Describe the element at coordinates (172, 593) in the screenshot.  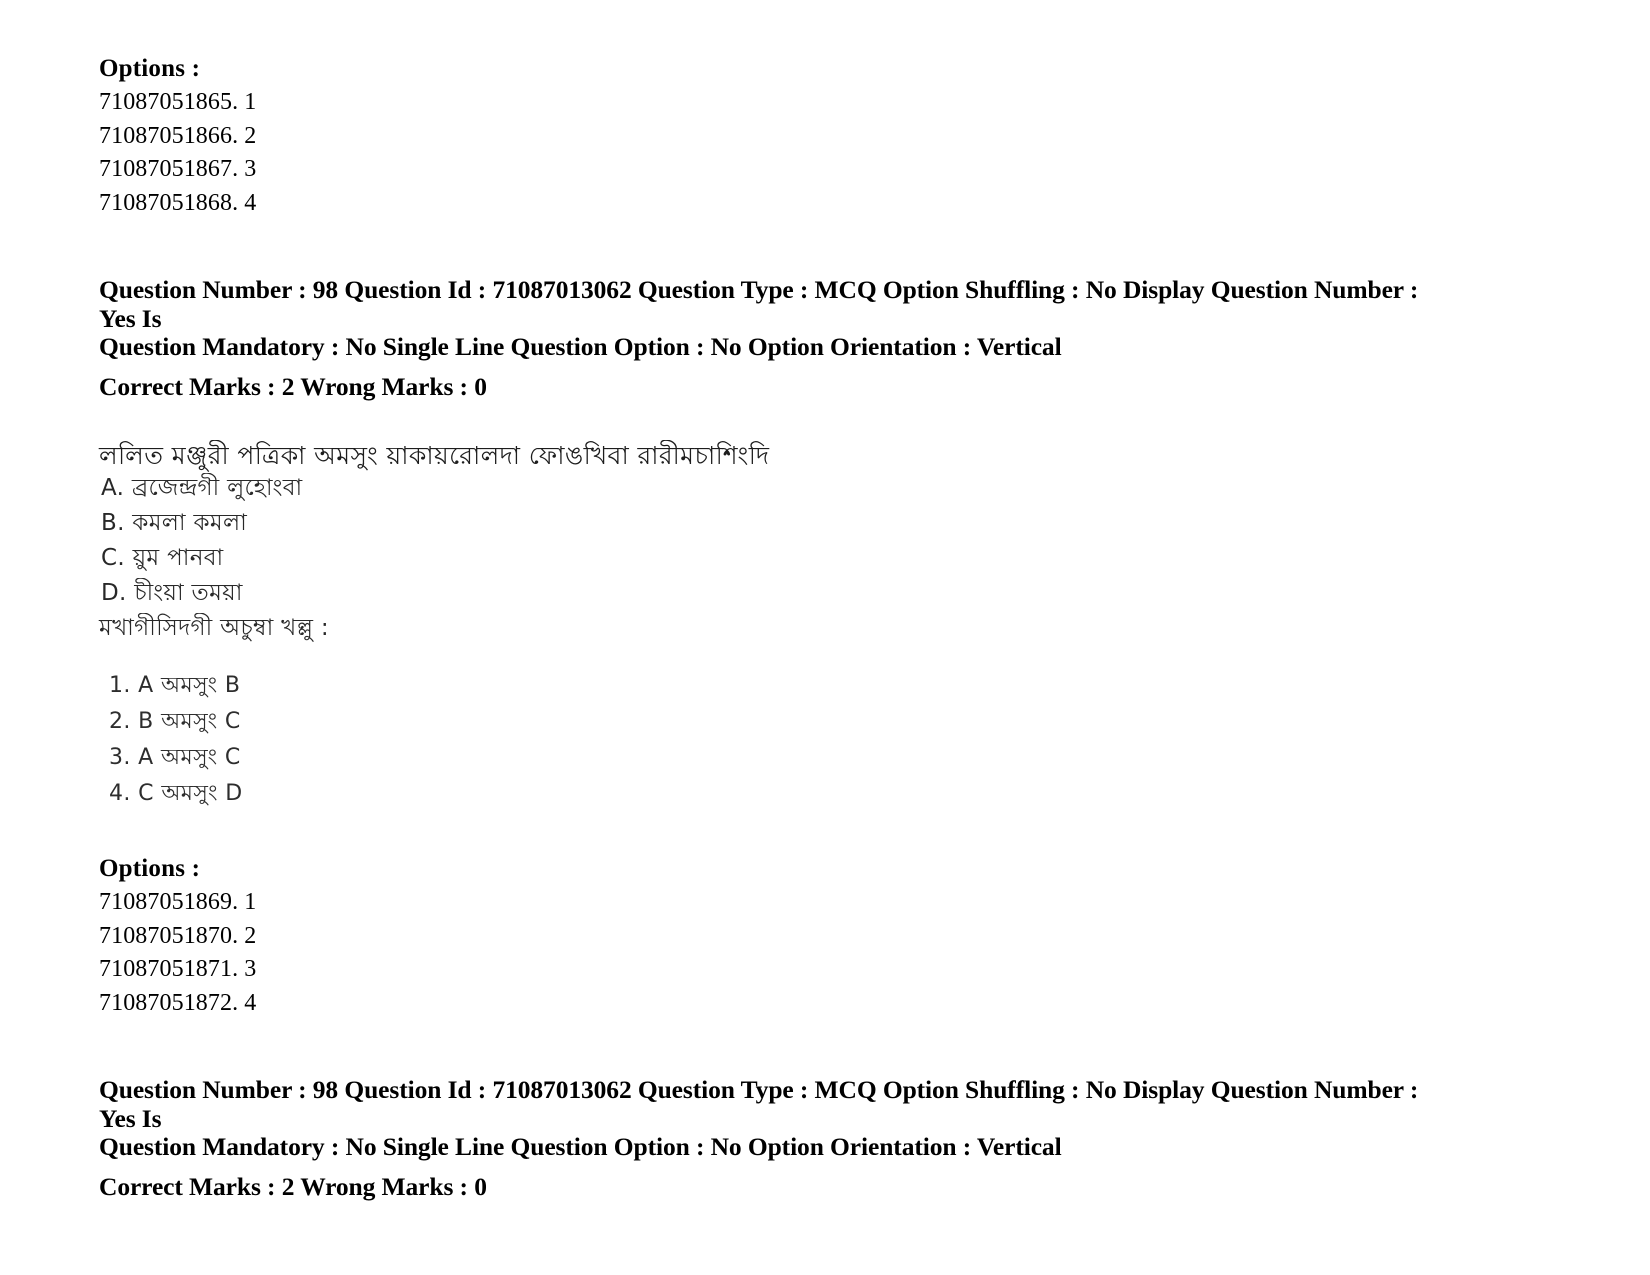
I see `question-choice-d: D. চীংয়া তময়া` at that location.